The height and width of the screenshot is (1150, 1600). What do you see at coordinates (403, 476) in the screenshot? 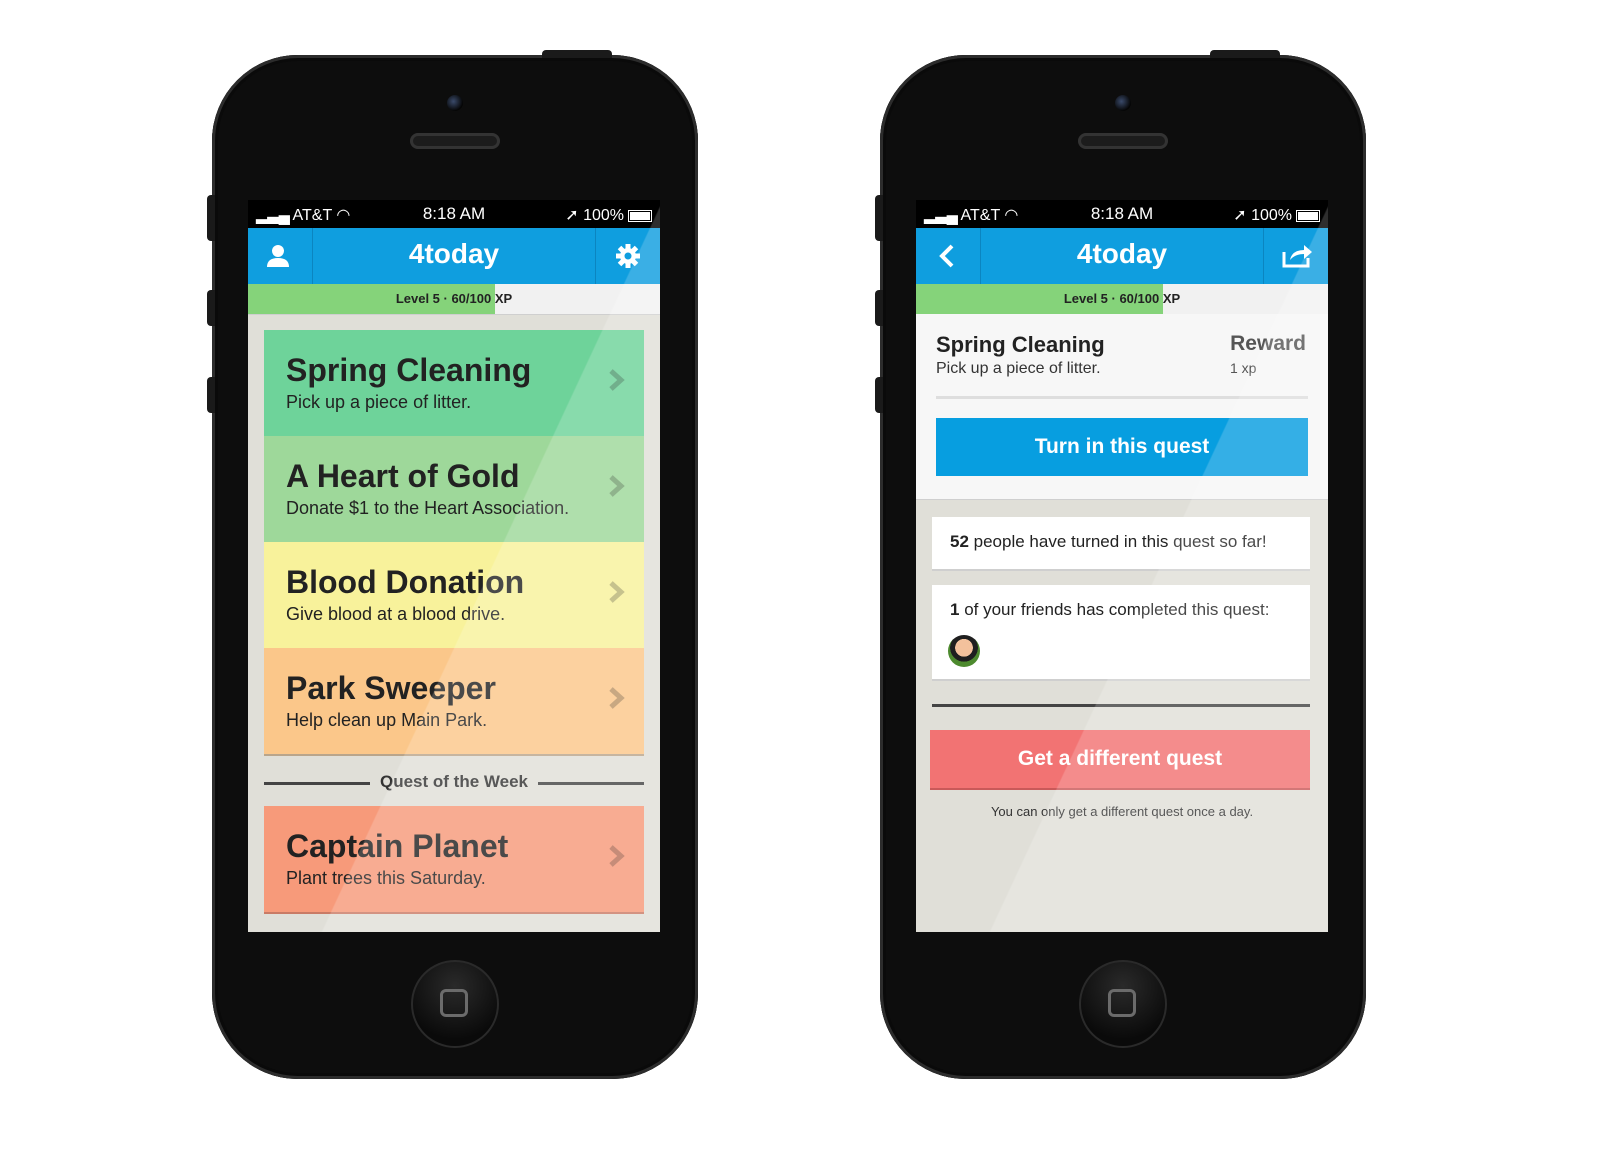
I see `quest-title: A Heart of Gold` at bounding box center [403, 476].